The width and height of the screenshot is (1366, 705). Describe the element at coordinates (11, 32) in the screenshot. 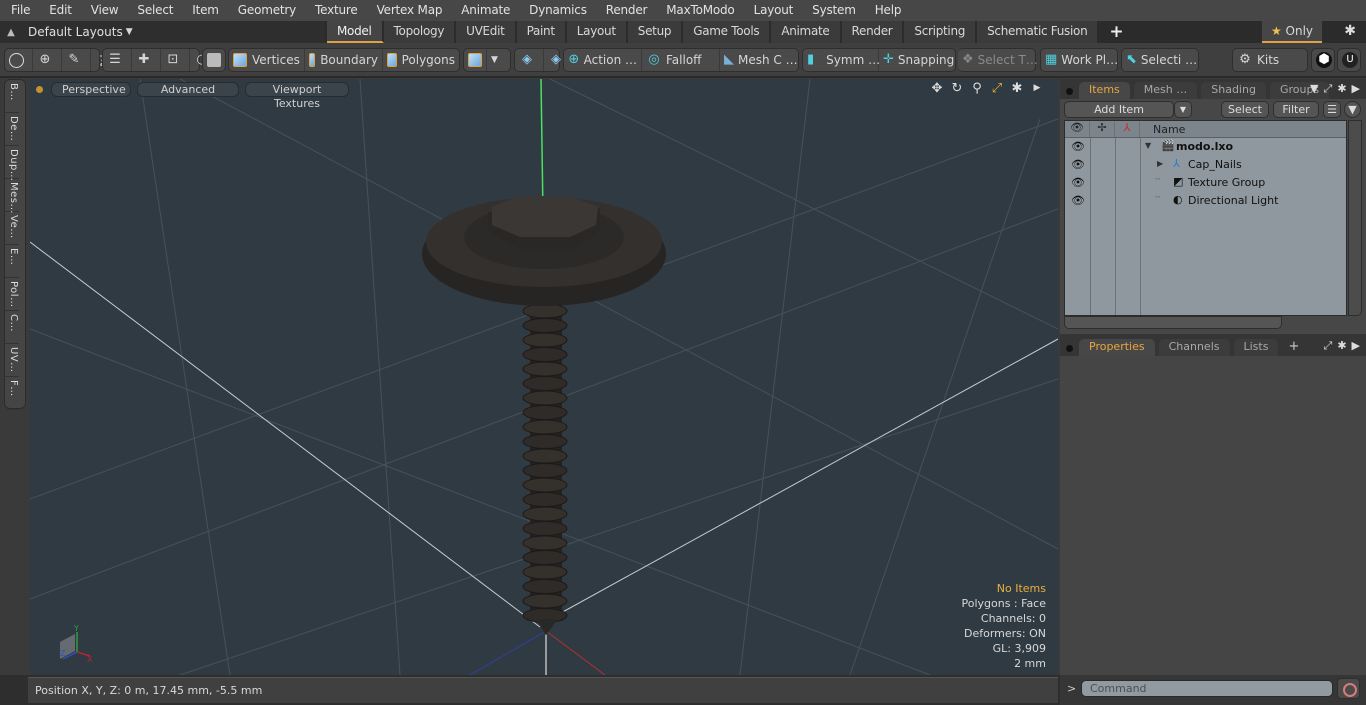

I see `chevron-up-icon: ▲` at that location.